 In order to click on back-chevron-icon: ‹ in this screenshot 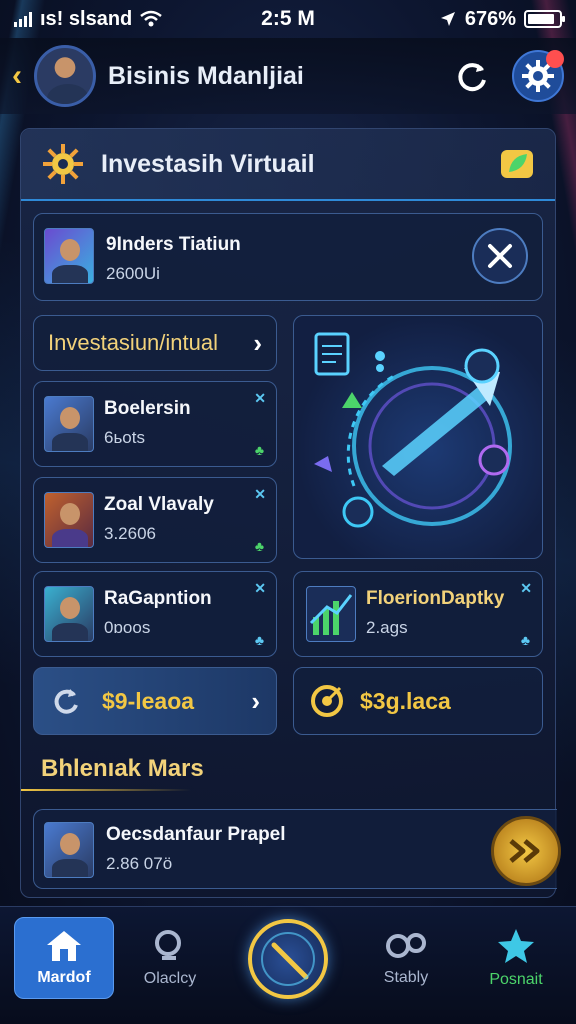, I will do `click(22, 76)`.